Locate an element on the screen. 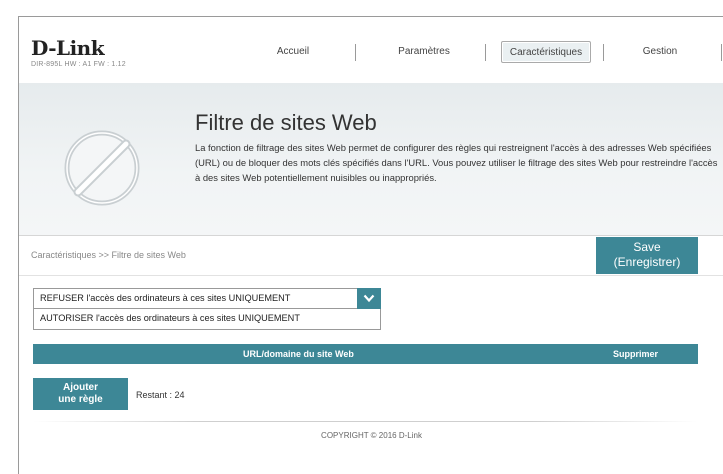 The image size is (723, 474). column-header-delete: Supprimer is located at coordinates (636, 354).